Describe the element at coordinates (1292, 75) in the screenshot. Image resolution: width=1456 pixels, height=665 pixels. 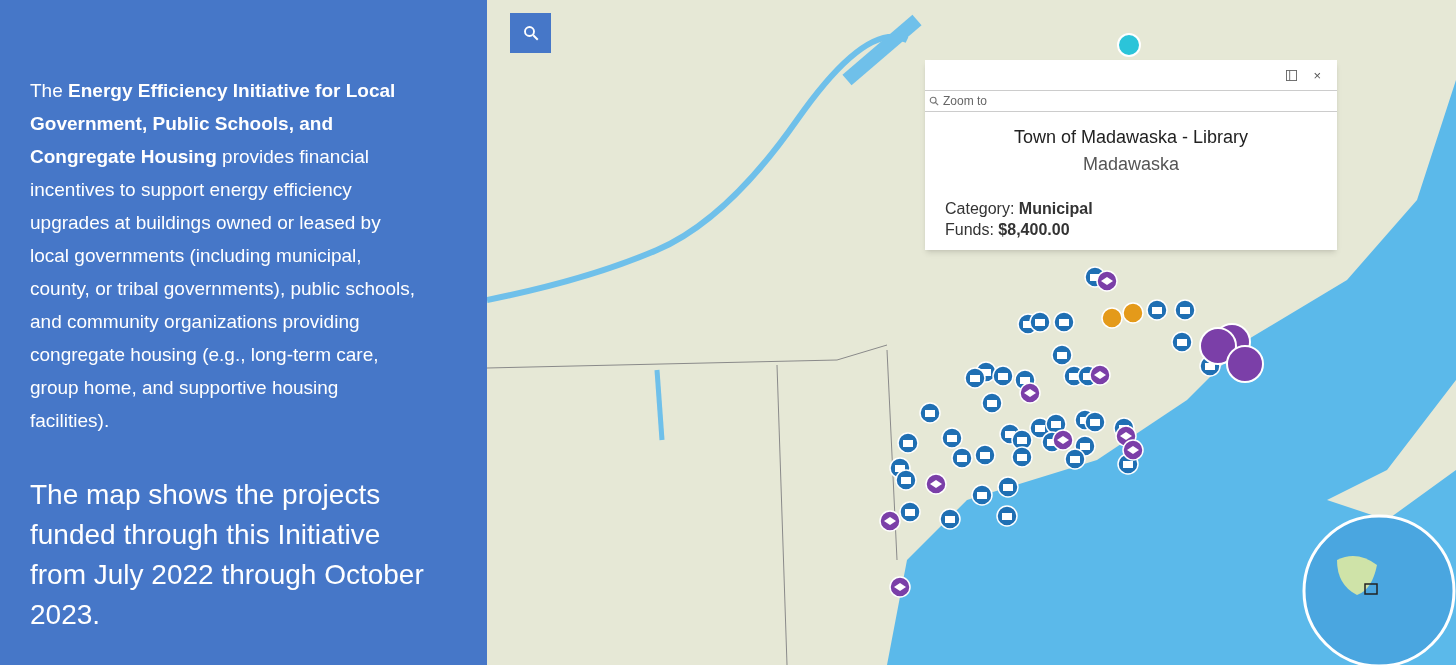
I see `dock-icon` at that location.